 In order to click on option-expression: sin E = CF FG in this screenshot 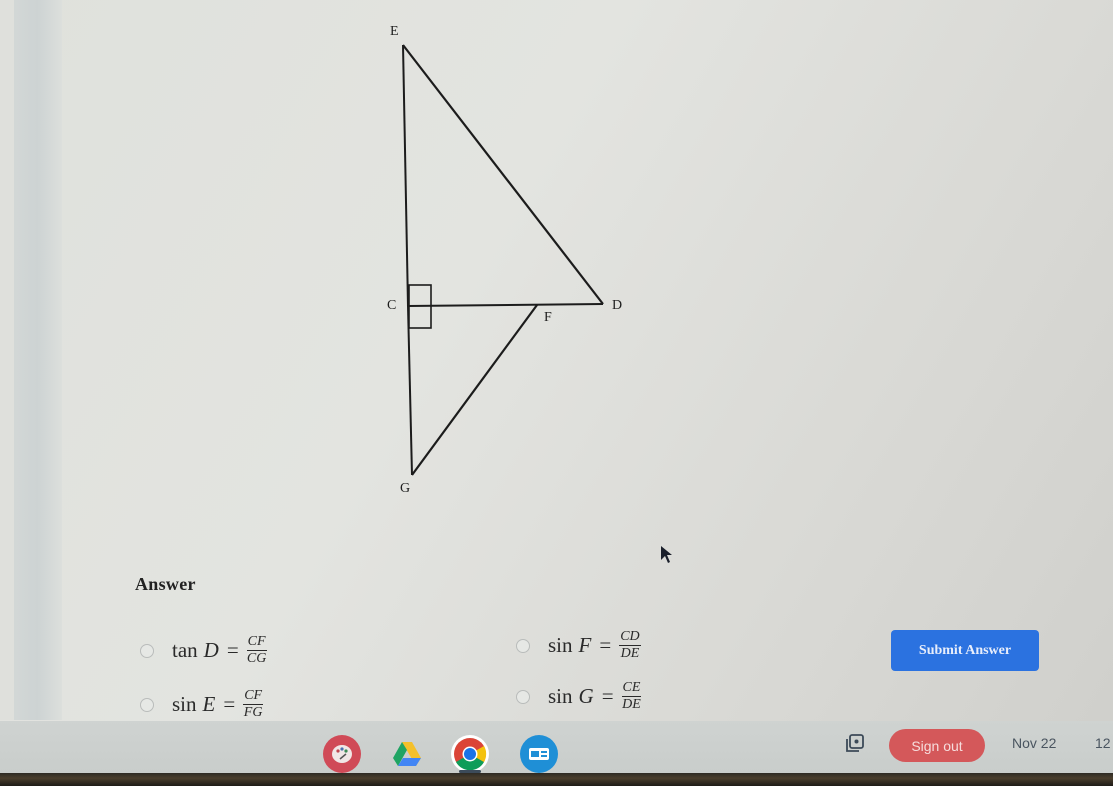, I will do `click(218, 704)`.